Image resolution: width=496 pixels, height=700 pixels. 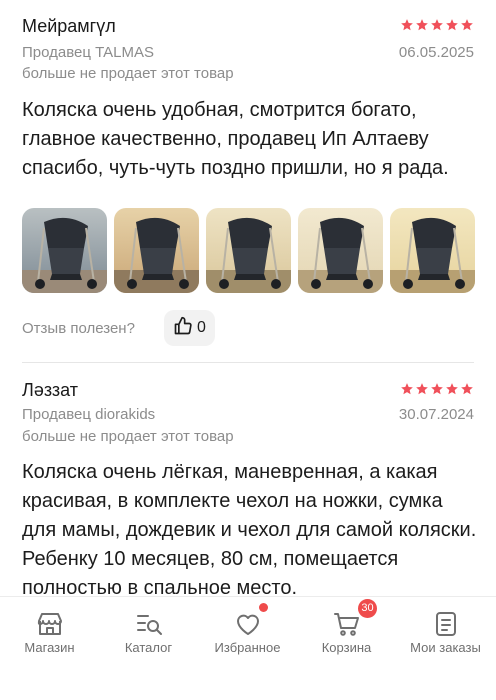 What do you see at coordinates (88, 52) in the screenshot?
I see `review-seller: Продавец TALMAS` at bounding box center [88, 52].